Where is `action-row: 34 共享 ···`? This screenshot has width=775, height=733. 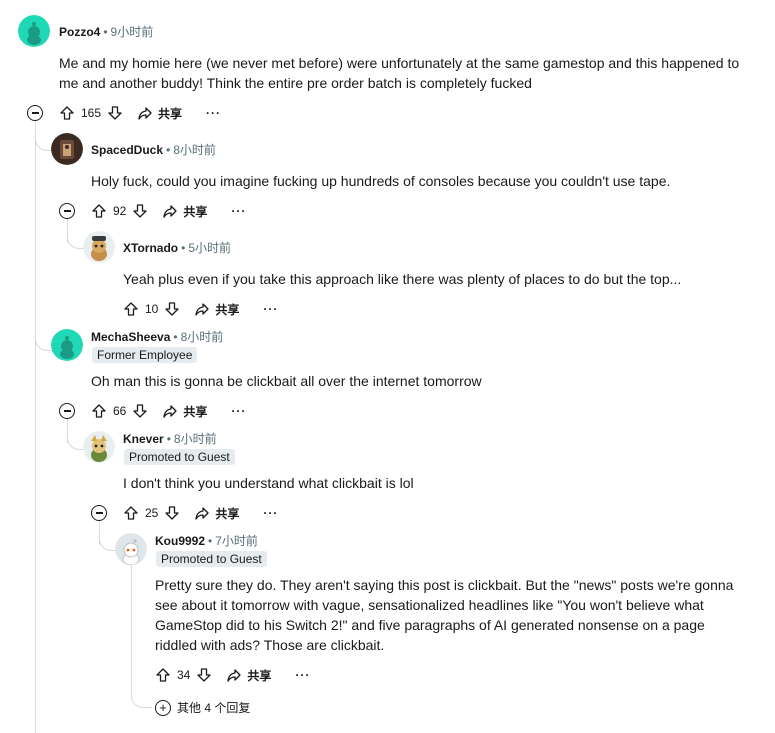
action-row: 34 共享 ··· is located at coordinates (232, 675).